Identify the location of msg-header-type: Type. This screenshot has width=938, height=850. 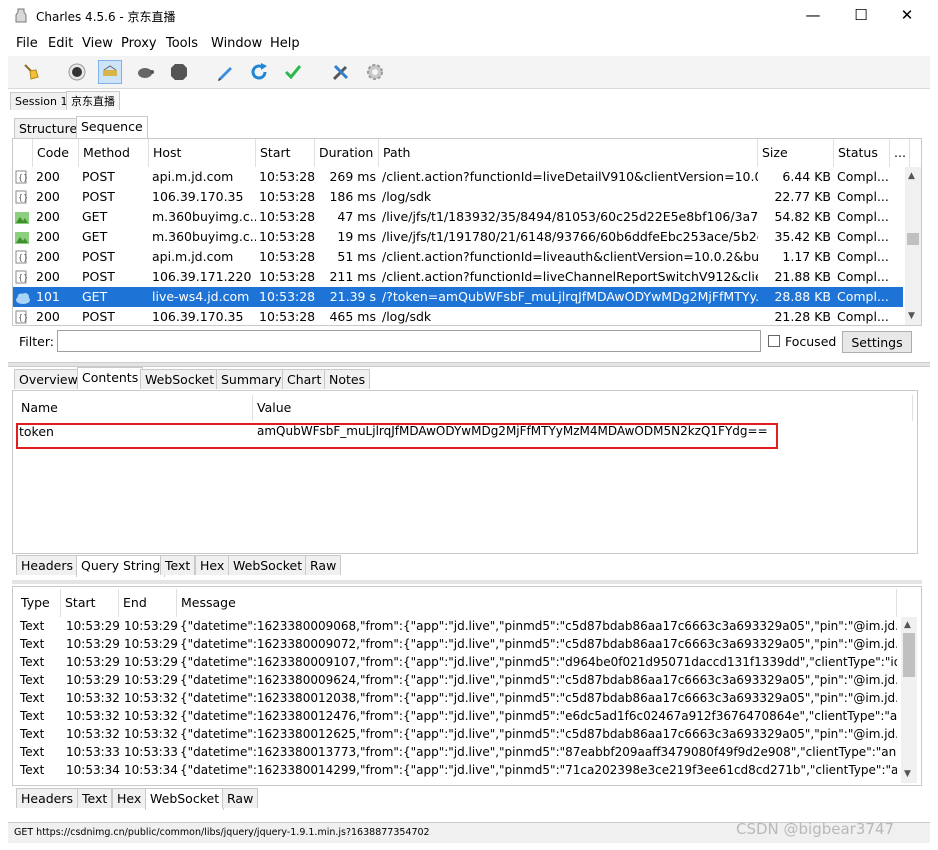
(39, 603).